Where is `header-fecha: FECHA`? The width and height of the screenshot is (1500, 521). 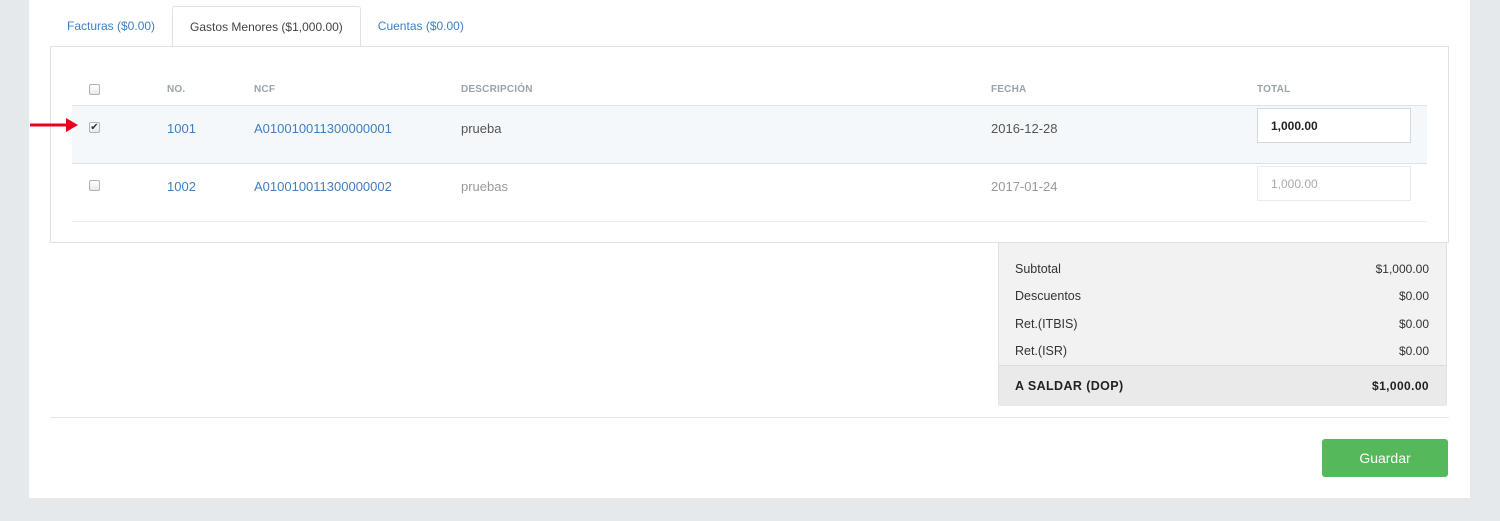 header-fecha: FECHA is located at coordinates (1009, 89).